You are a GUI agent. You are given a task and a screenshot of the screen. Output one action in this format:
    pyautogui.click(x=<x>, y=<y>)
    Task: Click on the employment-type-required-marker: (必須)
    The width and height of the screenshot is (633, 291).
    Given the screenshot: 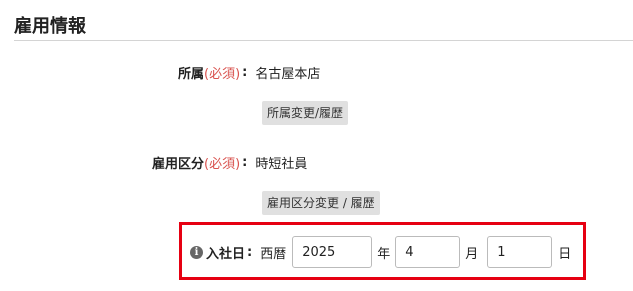 What is the action you would take?
    pyautogui.click(x=222, y=164)
    